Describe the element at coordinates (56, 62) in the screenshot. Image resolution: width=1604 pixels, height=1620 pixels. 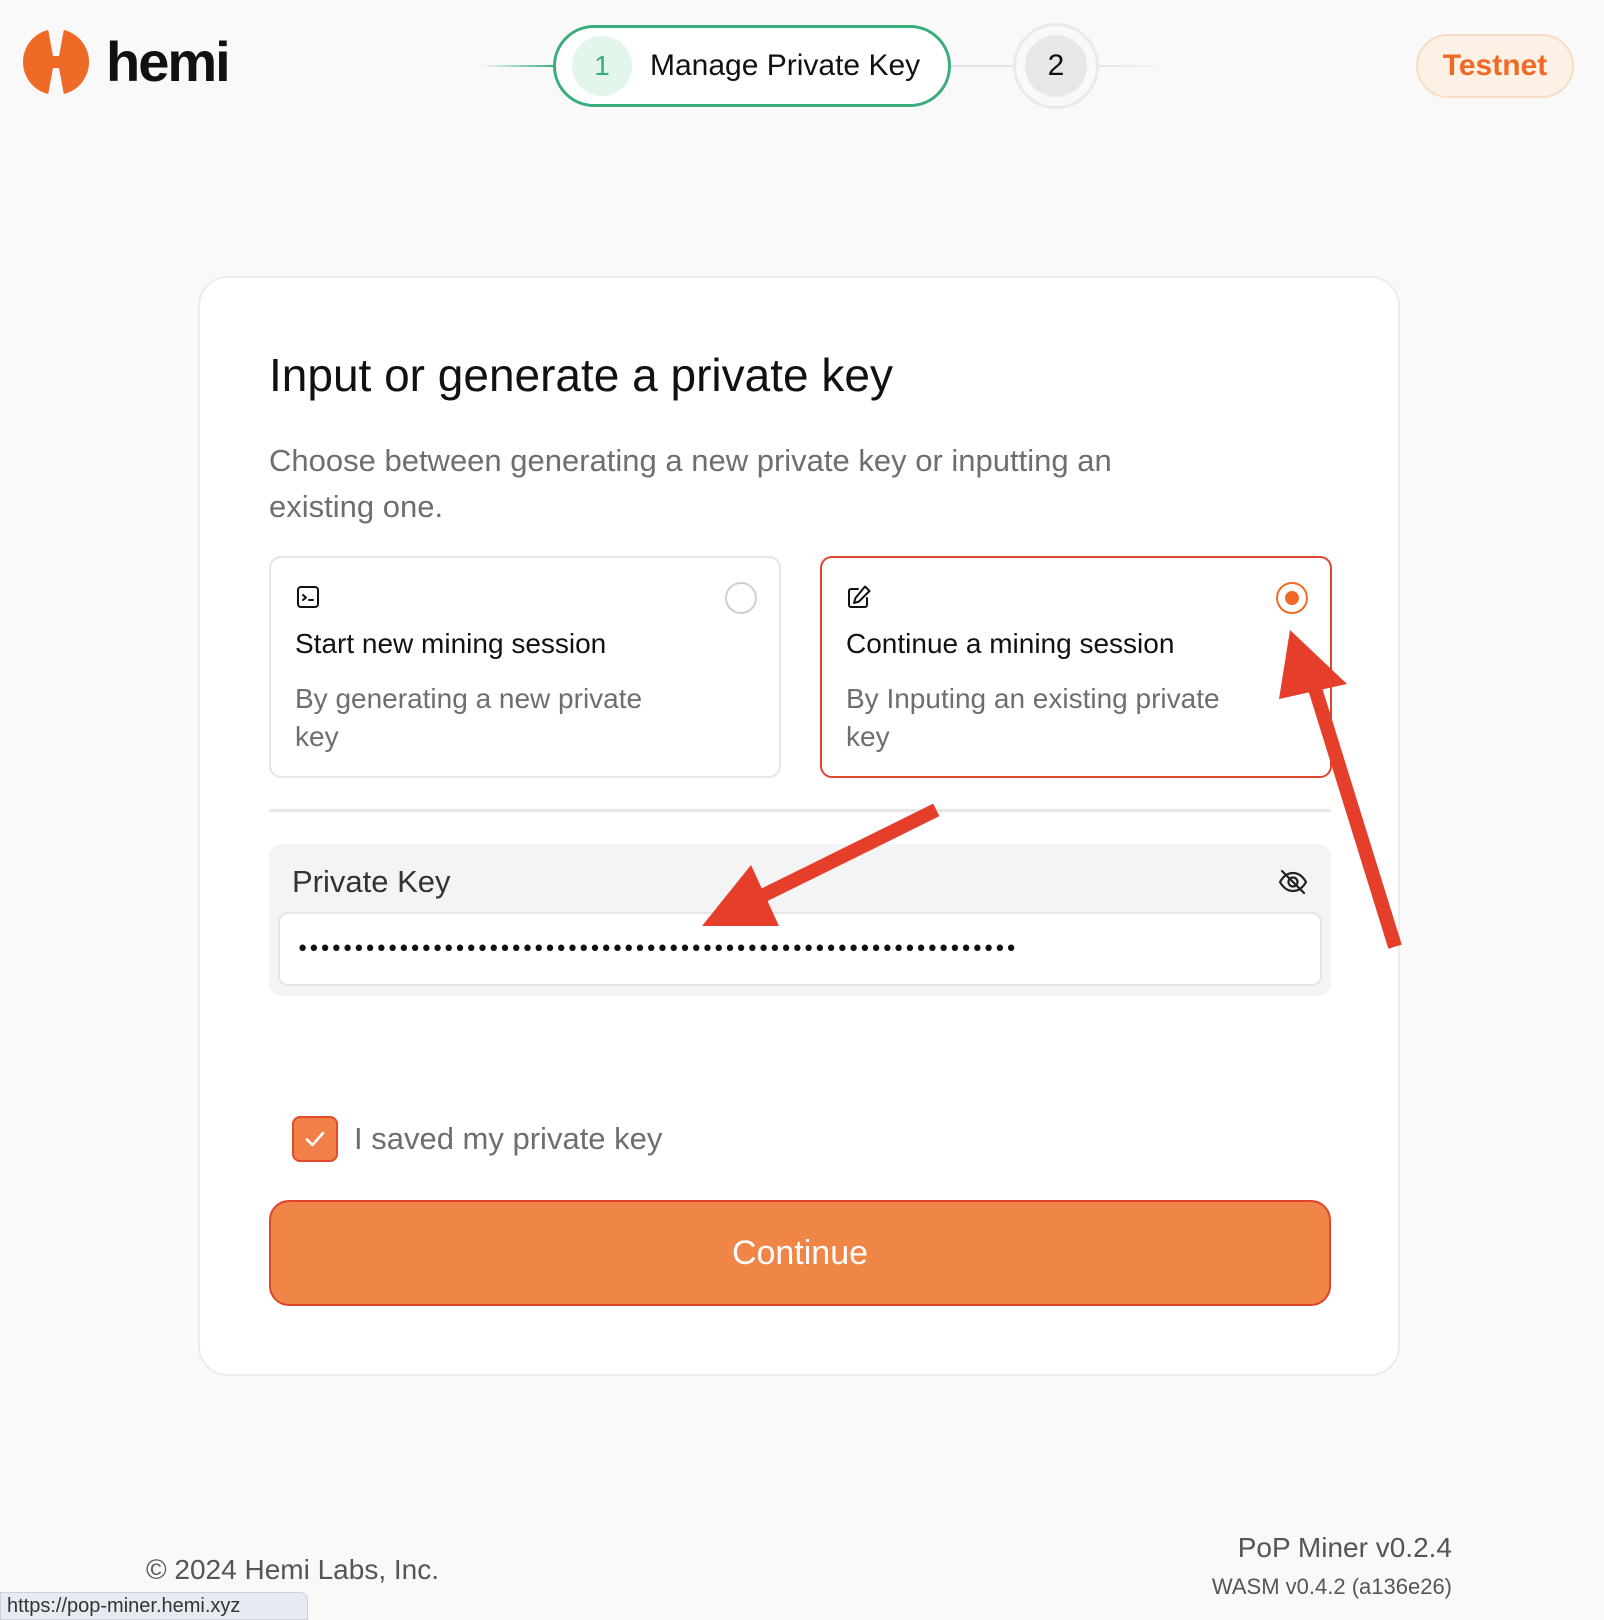
I see `hemi-logo-icon` at that location.